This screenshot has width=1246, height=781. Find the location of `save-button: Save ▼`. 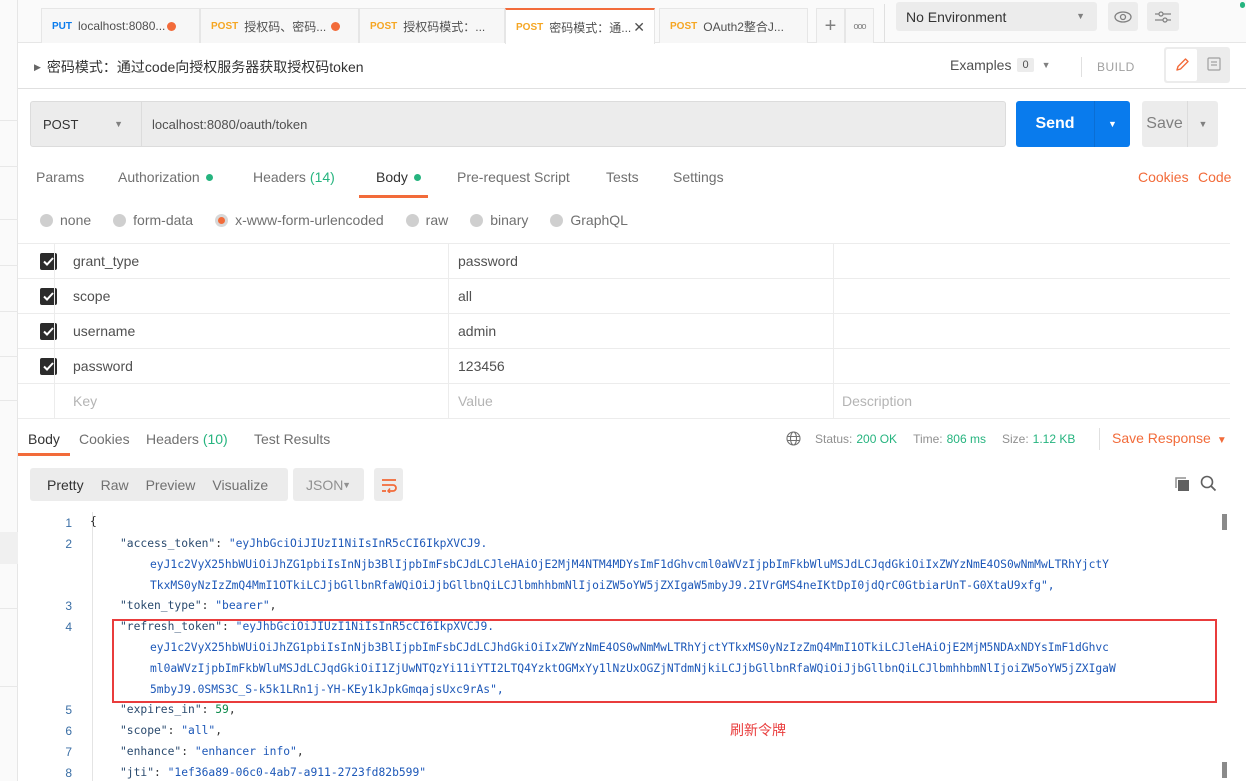

save-button: Save ▼ is located at coordinates (1180, 124).